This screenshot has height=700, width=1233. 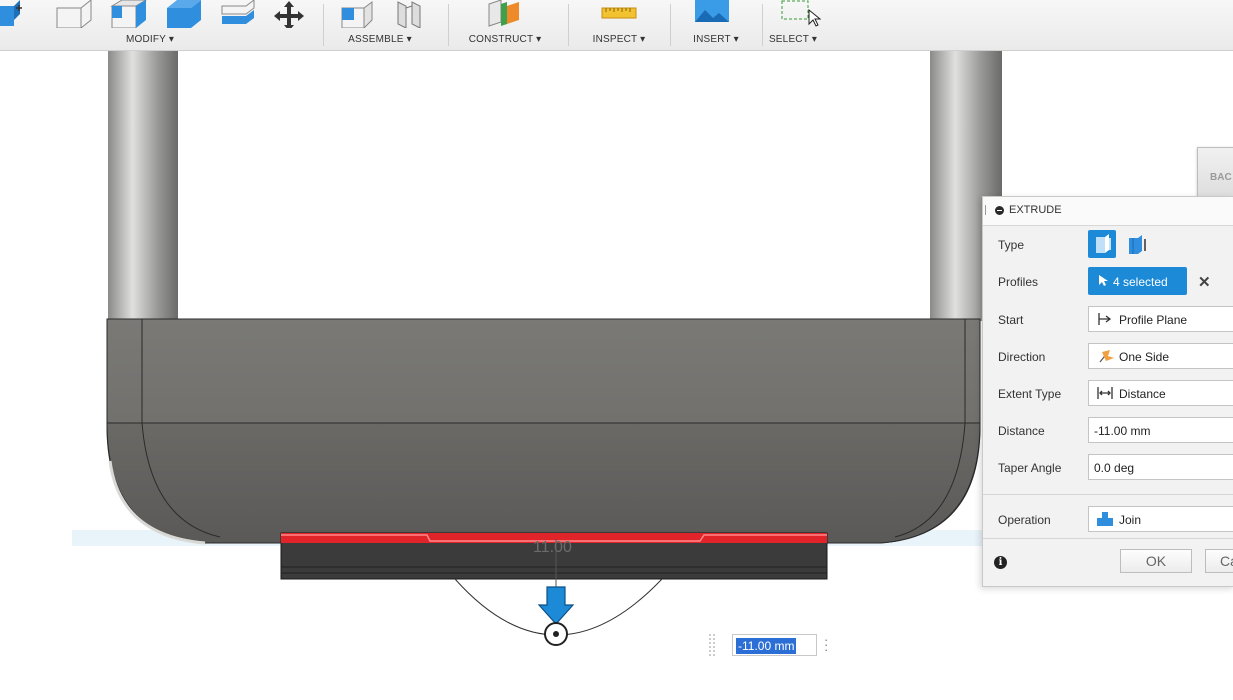 I want to click on move-icon, so click(x=289, y=14).